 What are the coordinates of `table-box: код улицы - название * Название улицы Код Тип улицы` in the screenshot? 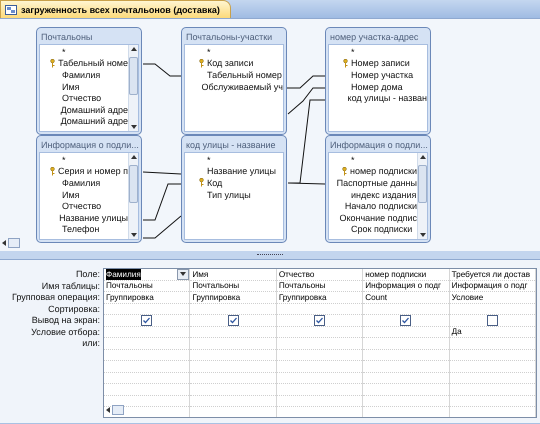 It's located at (234, 189).